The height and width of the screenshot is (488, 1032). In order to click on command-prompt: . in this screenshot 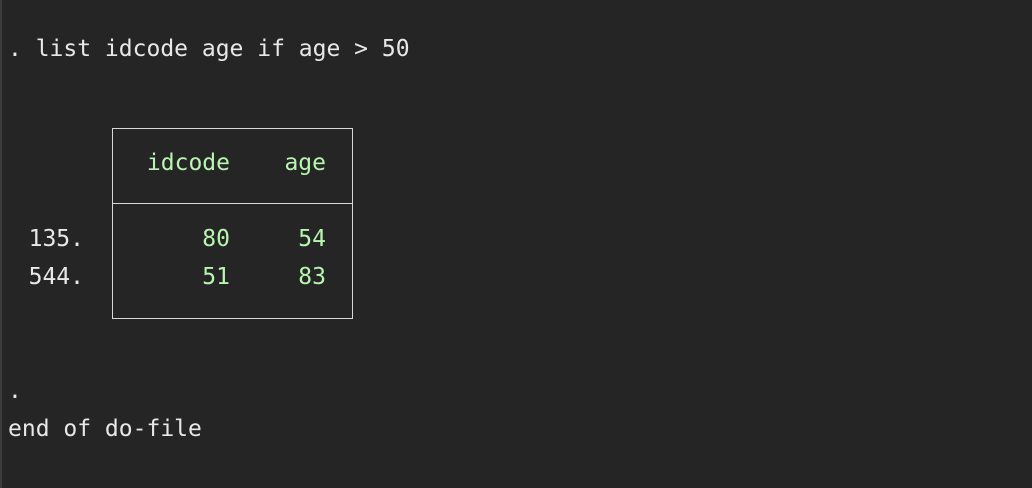, I will do `click(15, 391)`.